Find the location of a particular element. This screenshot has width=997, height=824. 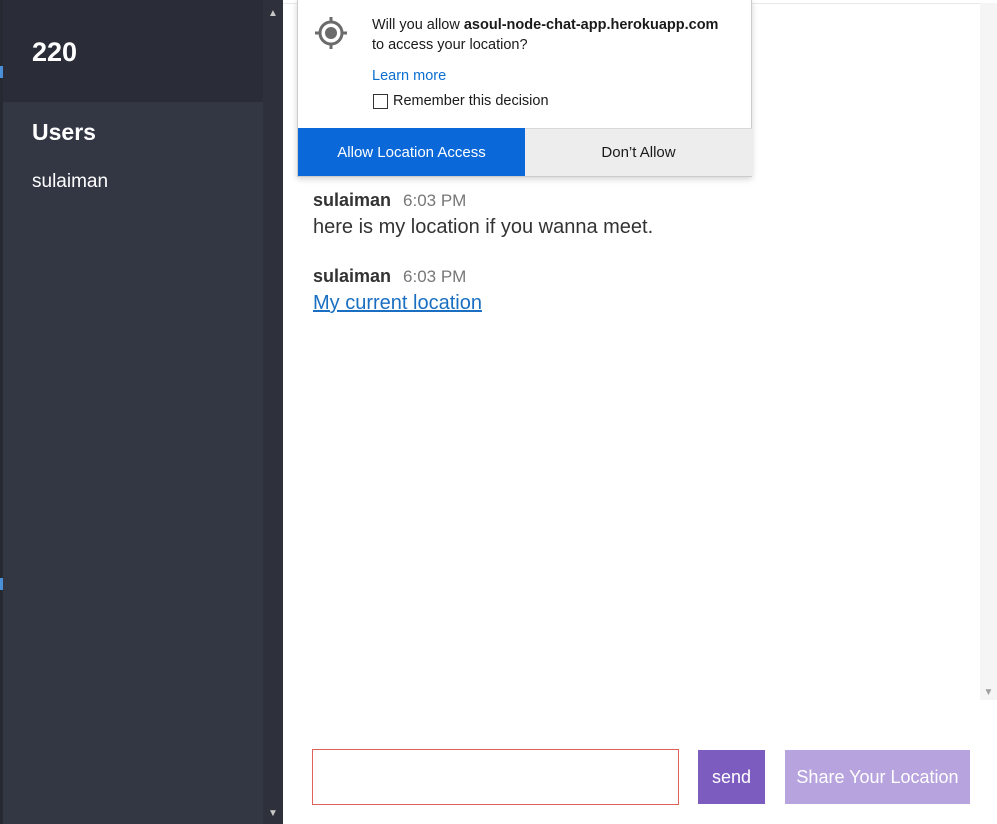

location-link: My current location is located at coordinates (397, 303).